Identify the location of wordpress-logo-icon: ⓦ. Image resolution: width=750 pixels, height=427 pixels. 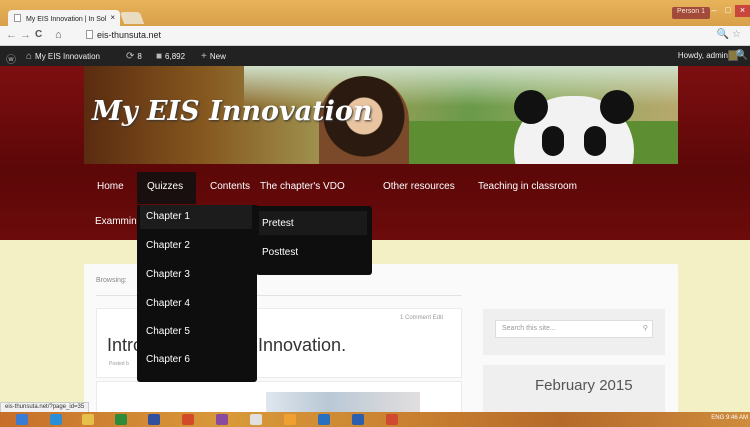
(12, 58).